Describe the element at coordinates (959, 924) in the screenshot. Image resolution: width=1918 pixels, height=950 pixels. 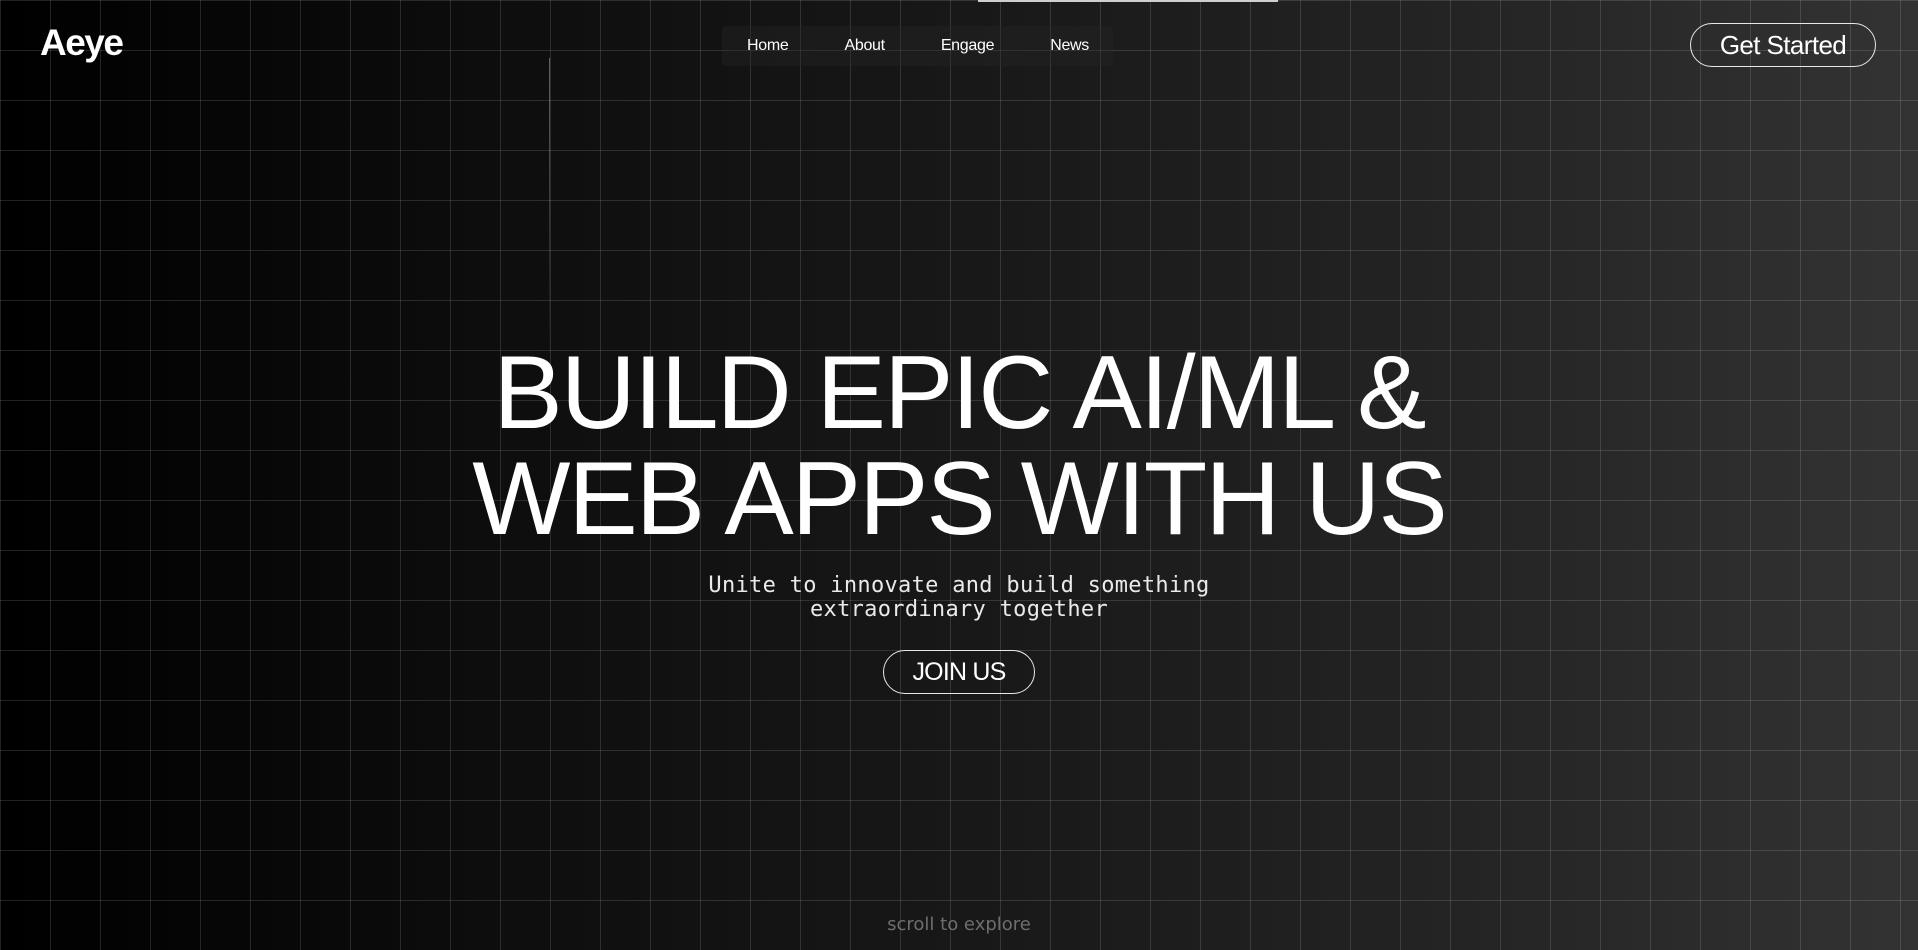
I see `scroll-hint: scroll to explore` at that location.